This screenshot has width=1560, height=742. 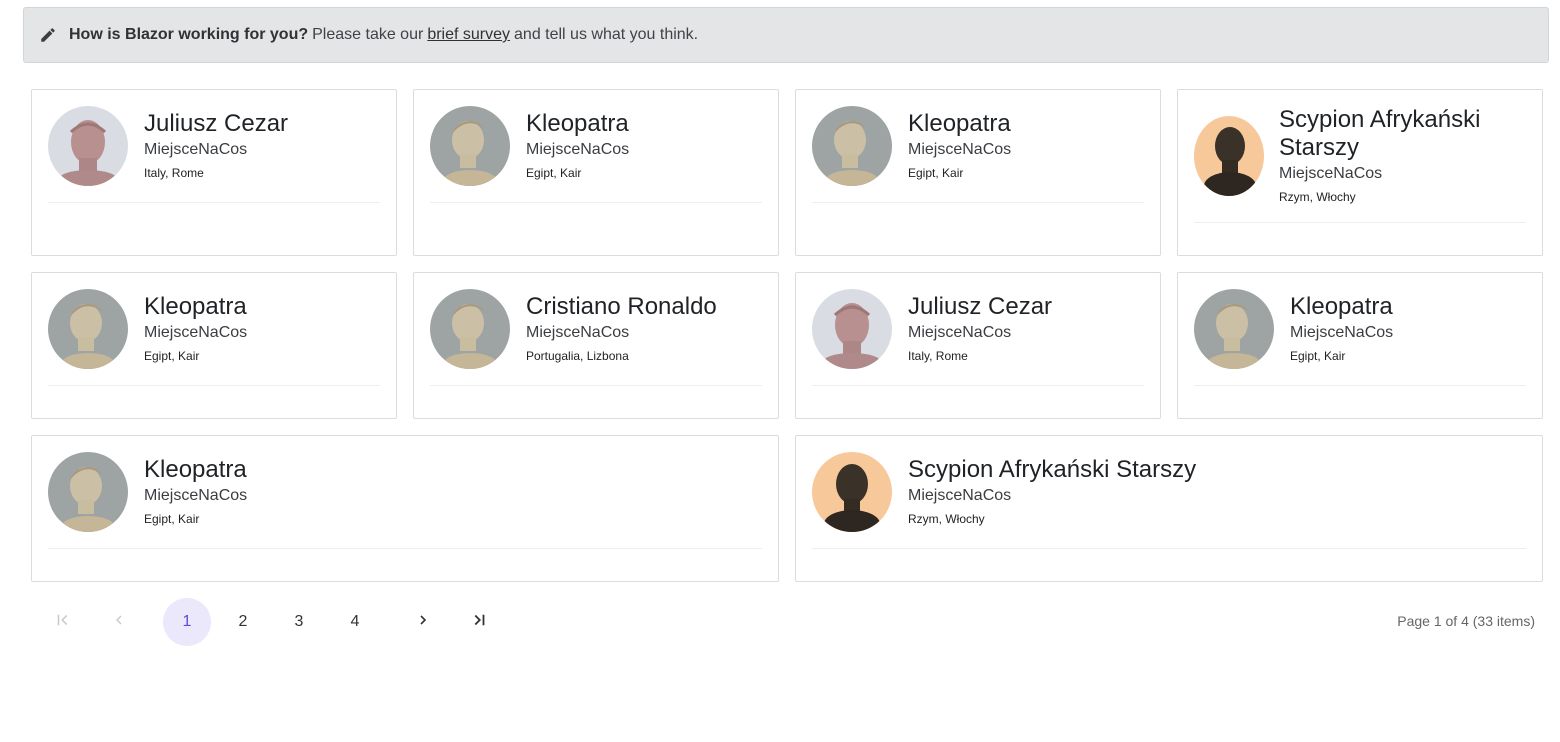 What do you see at coordinates (48, 35) in the screenshot?
I see `pencil-icon` at bounding box center [48, 35].